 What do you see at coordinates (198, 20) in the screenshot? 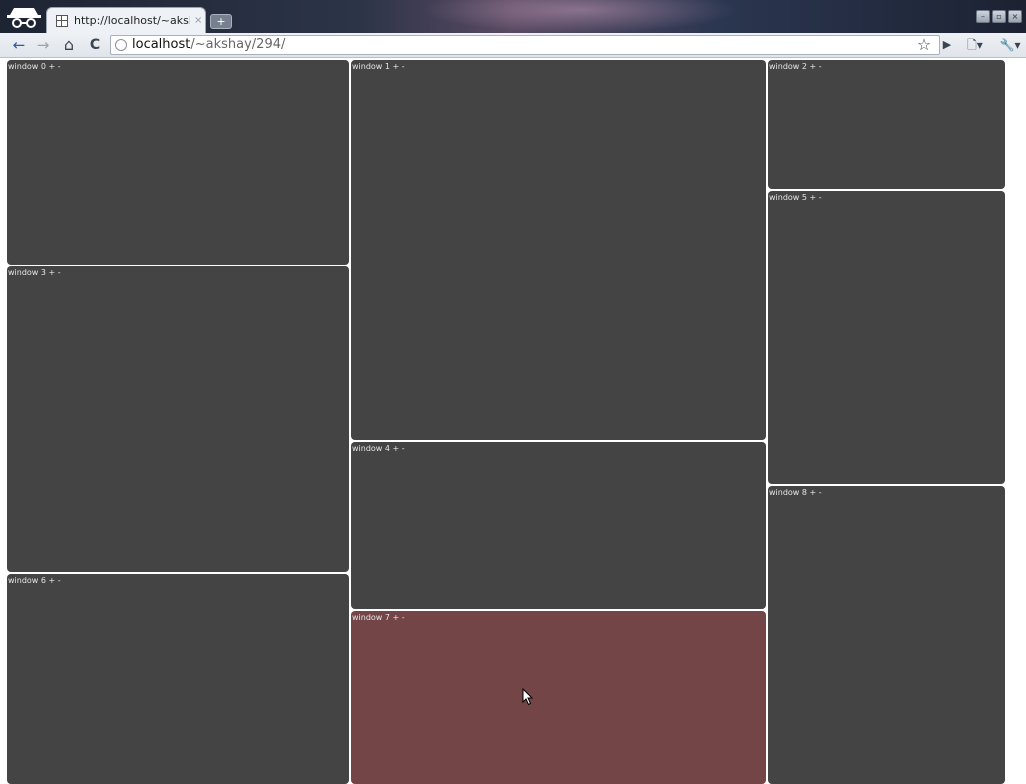
I see `tab-close-icon: ×` at bounding box center [198, 20].